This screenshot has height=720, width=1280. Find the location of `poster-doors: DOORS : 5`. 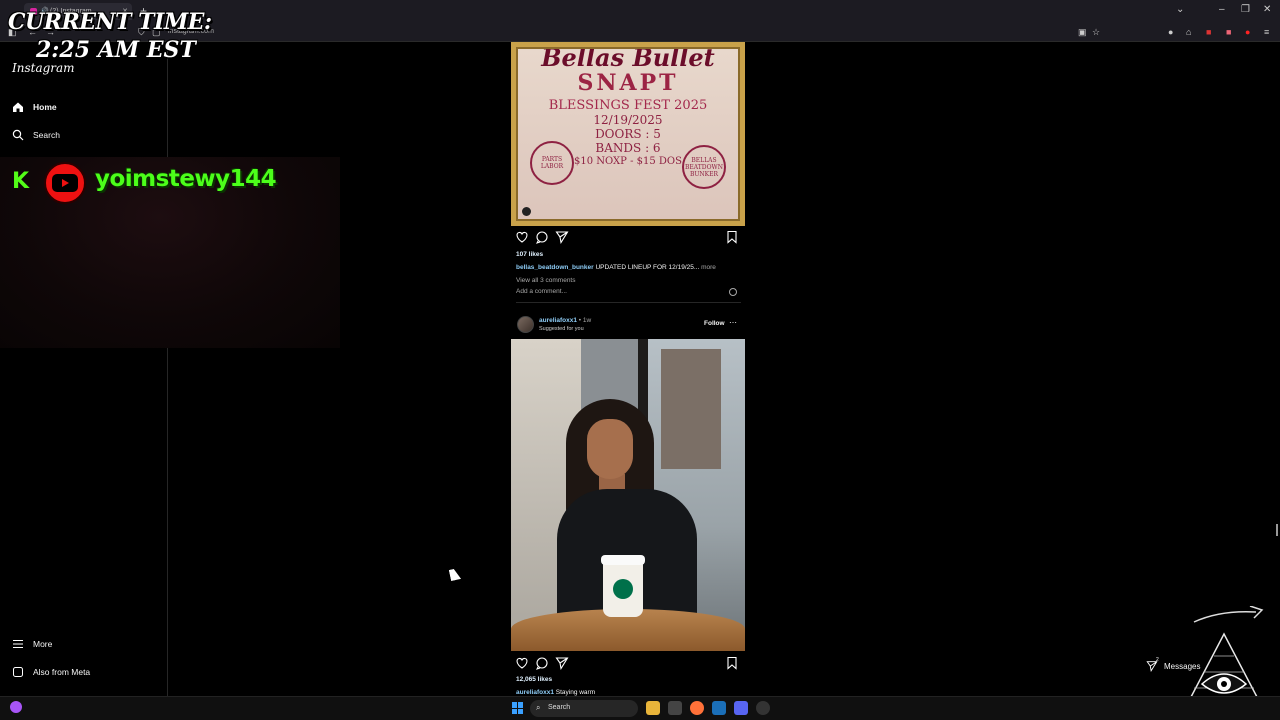

poster-doors: DOORS : 5 is located at coordinates (628, 134).